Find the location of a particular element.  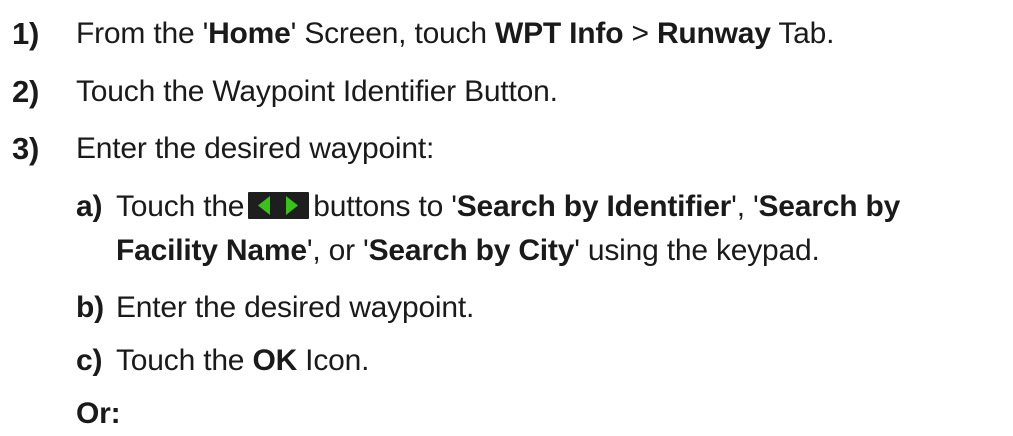

ok-icon-label: OK is located at coordinates (275, 360).